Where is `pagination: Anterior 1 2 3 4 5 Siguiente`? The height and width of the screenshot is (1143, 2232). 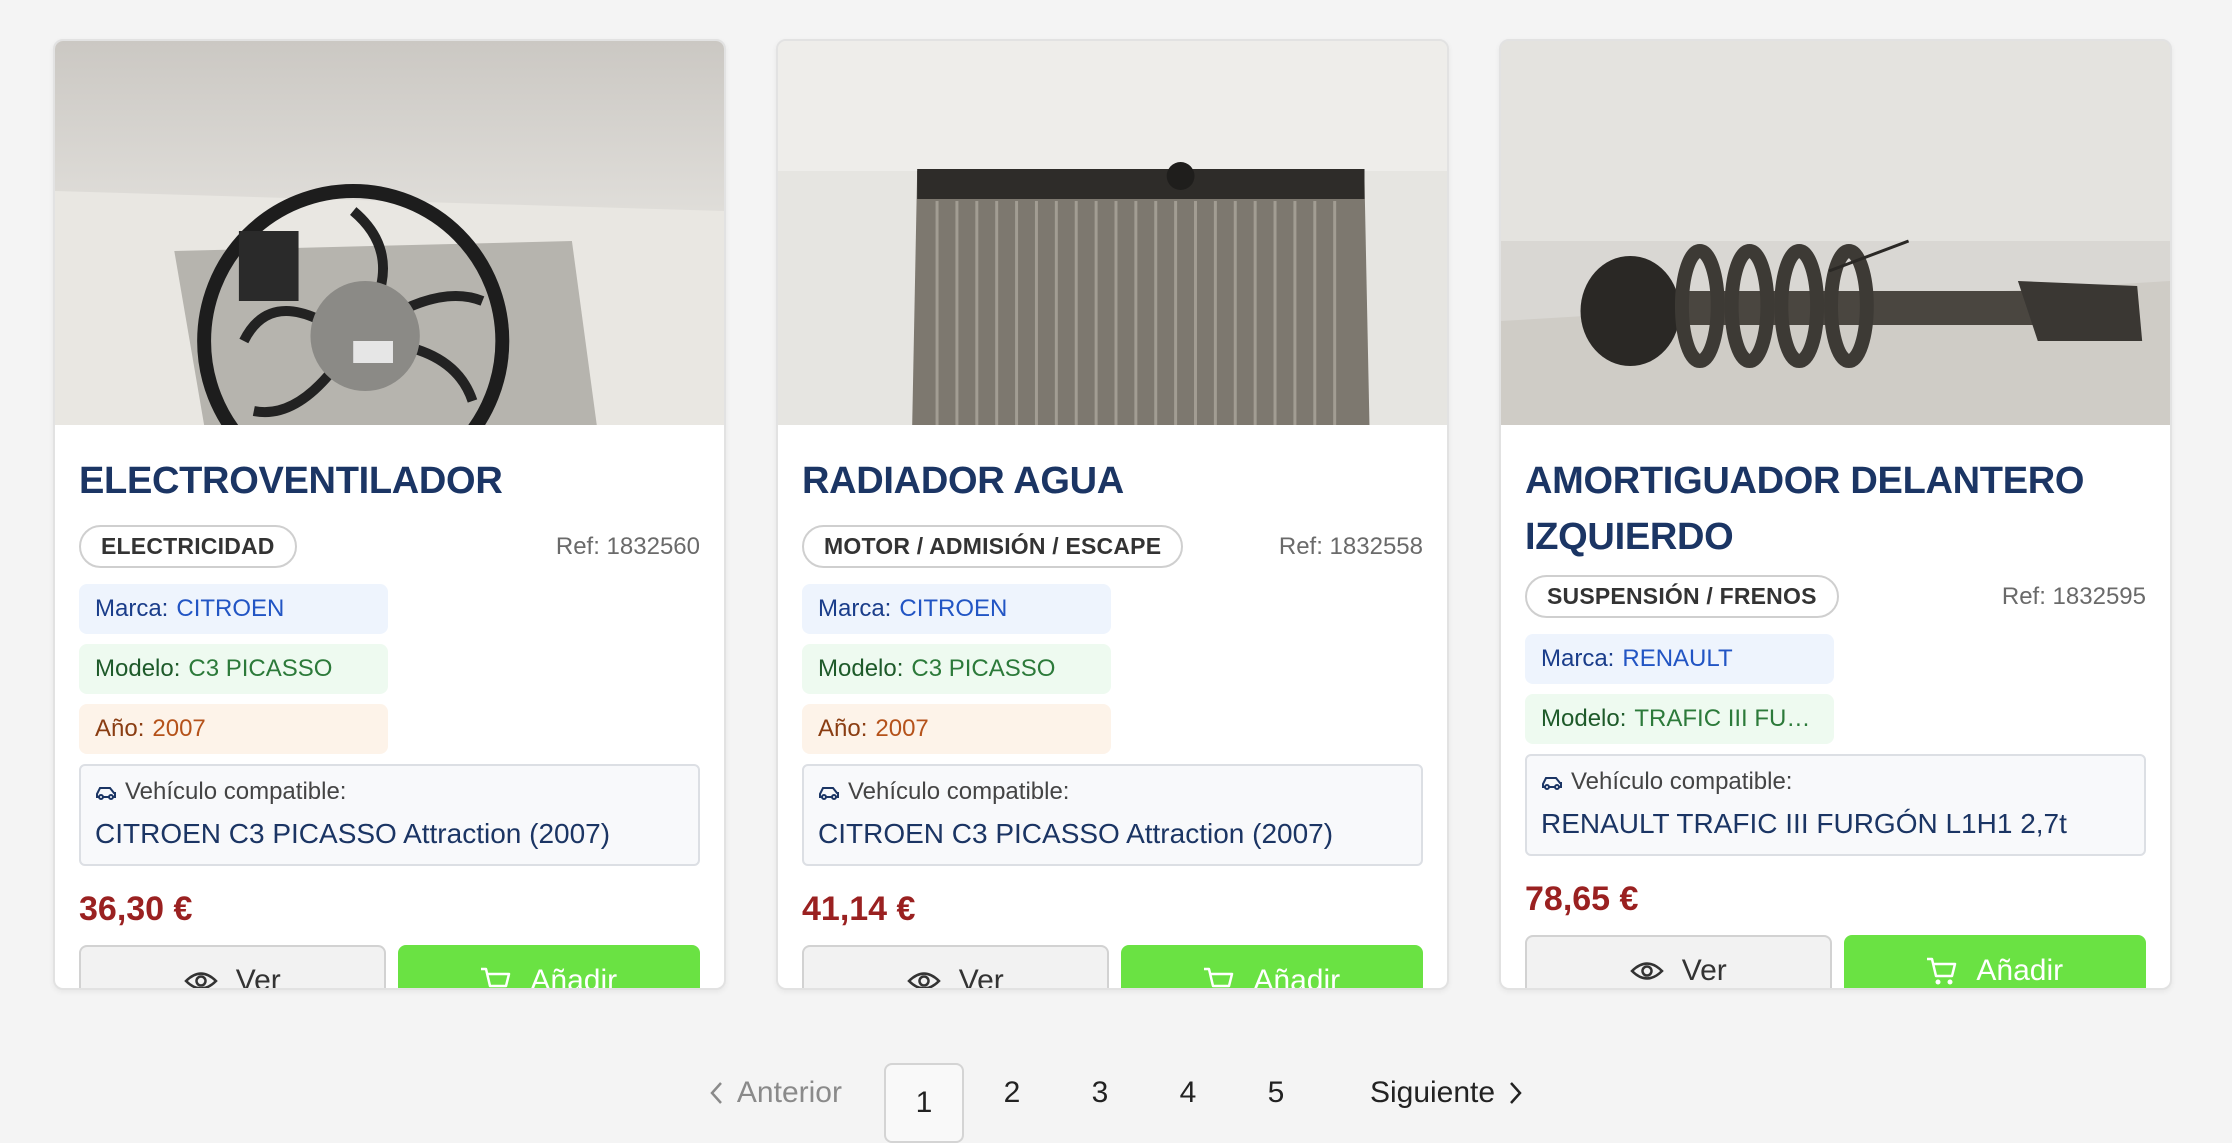
pagination: Anterior 1 2 3 4 5 Siguiente is located at coordinates (1116, 1100).